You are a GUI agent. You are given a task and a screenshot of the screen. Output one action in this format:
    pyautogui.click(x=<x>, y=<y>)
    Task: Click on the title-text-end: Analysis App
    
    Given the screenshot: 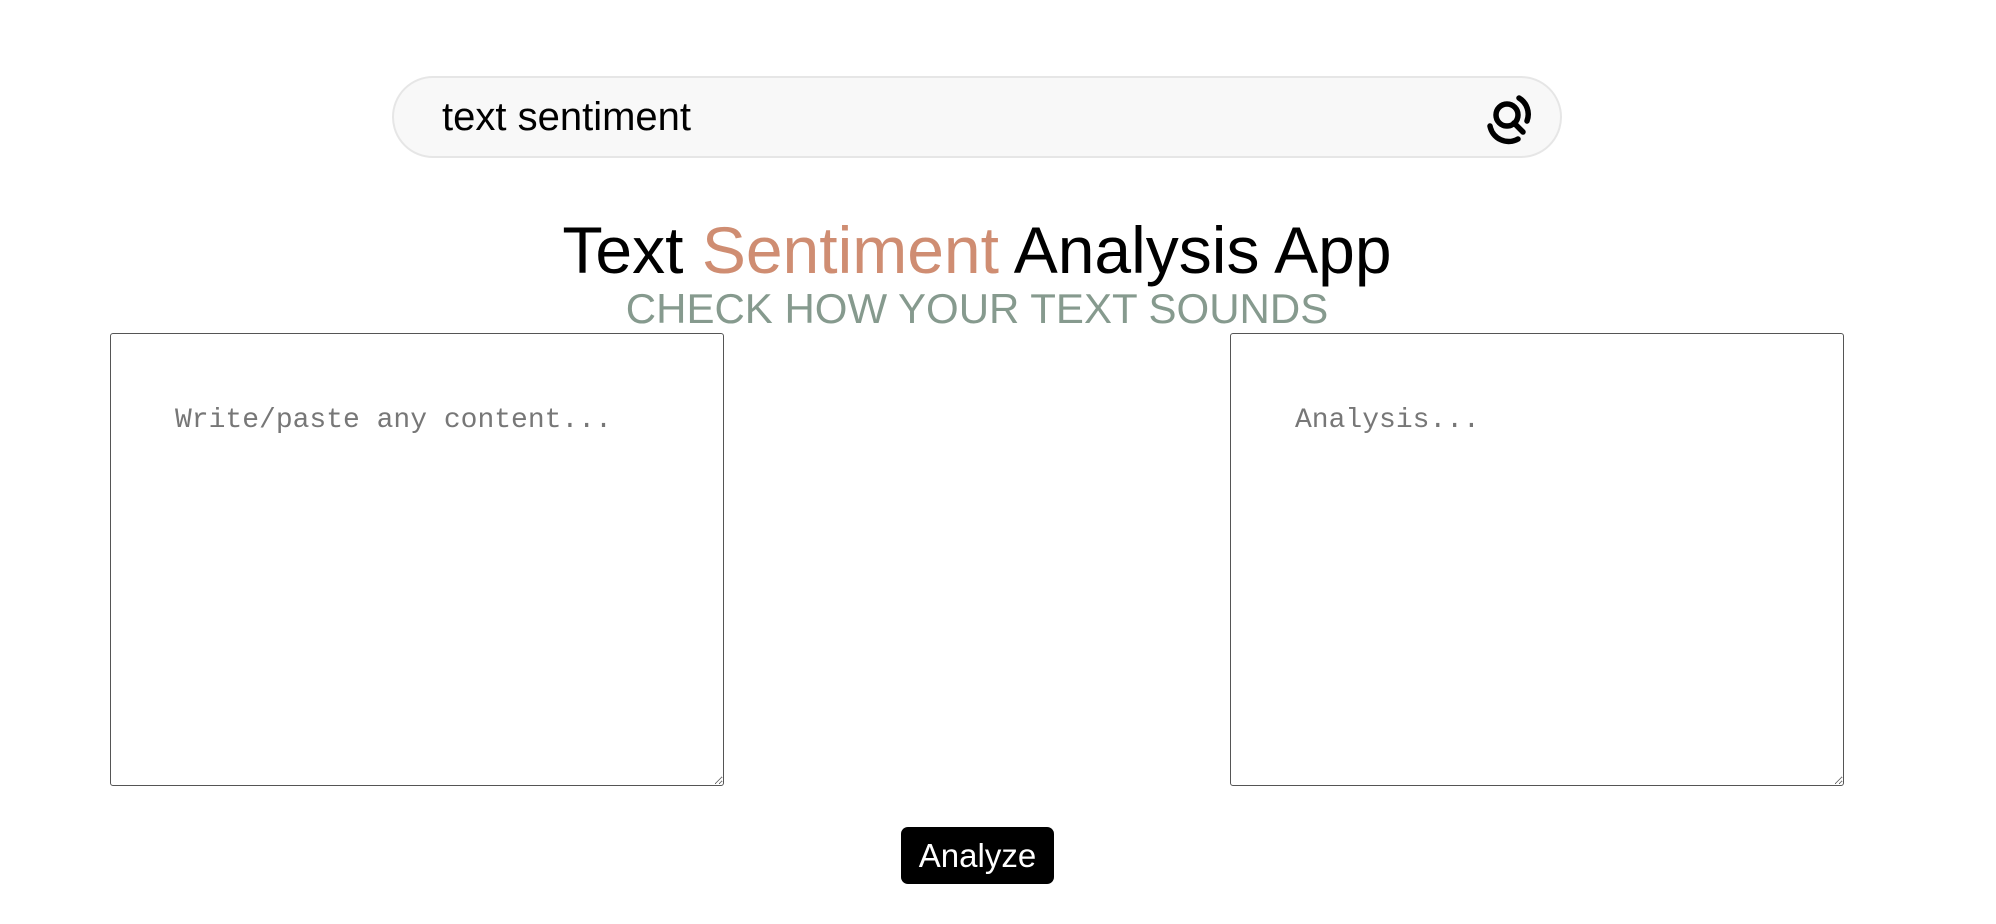 What is the action you would take?
    pyautogui.click(x=1202, y=250)
    